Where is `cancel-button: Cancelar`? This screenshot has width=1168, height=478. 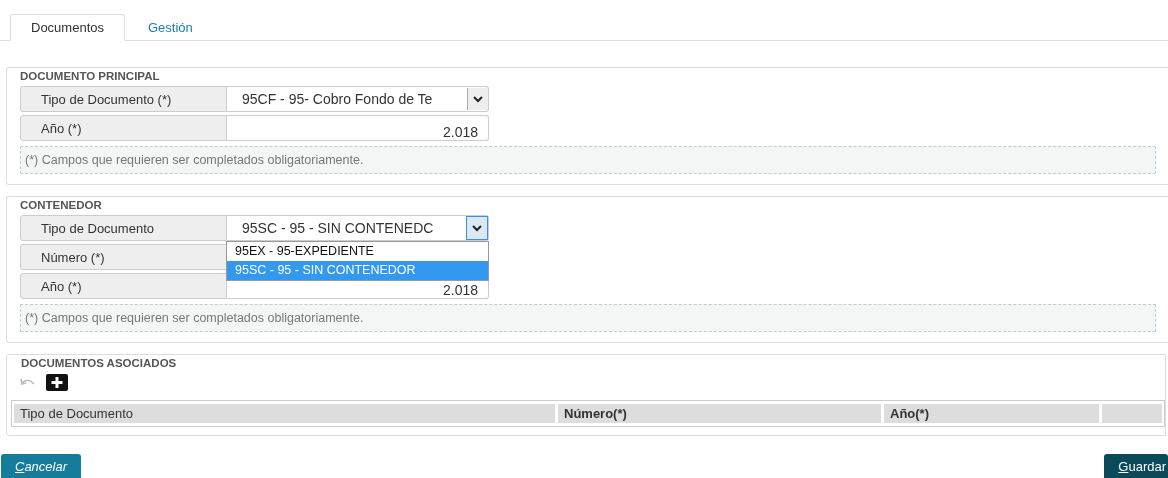
cancel-button: Cancelar is located at coordinates (41, 466).